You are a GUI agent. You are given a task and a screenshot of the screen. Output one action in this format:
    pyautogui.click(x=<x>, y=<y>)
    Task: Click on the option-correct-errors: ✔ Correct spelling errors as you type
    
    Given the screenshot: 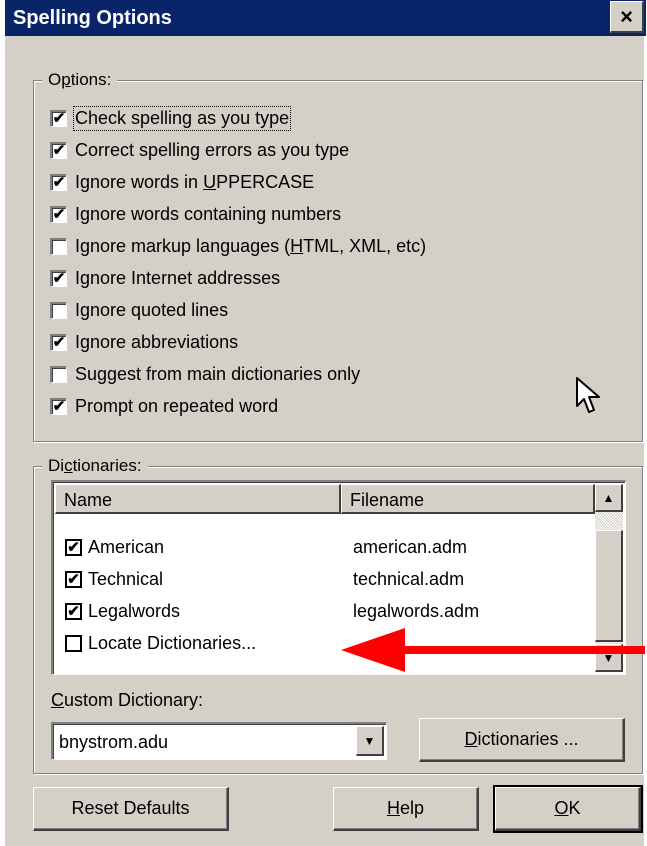 What is the action you would take?
    pyautogui.click(x=199, y=150)
    